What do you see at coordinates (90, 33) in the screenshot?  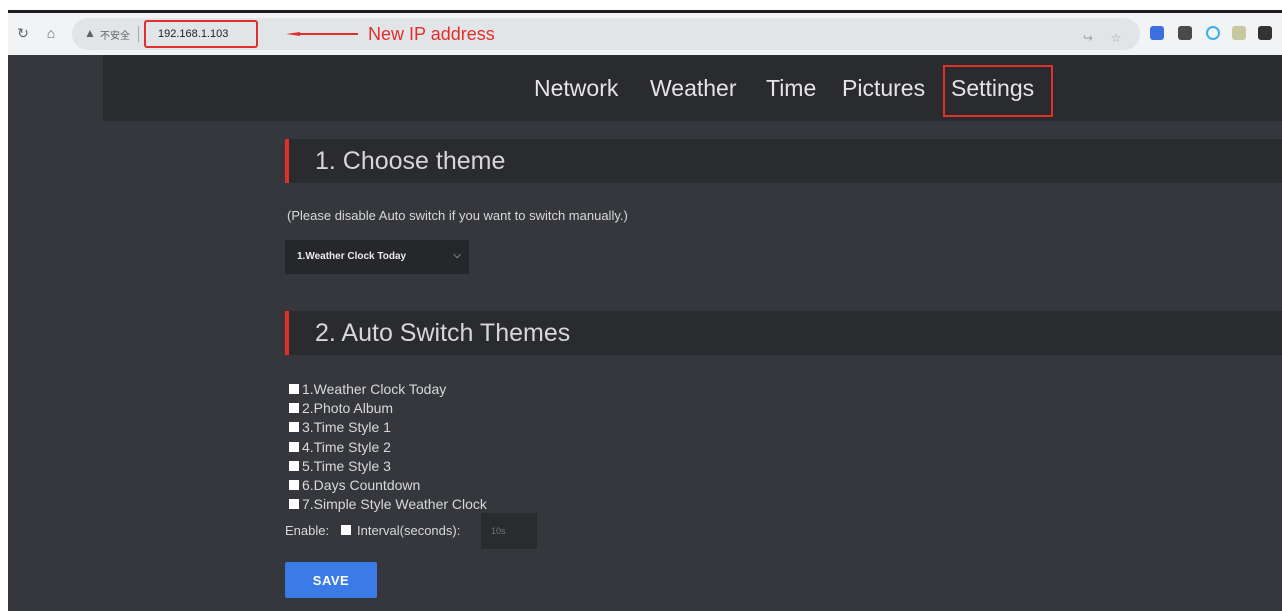 I see `warning-icon: ▲` at bounding box center [90, 33].